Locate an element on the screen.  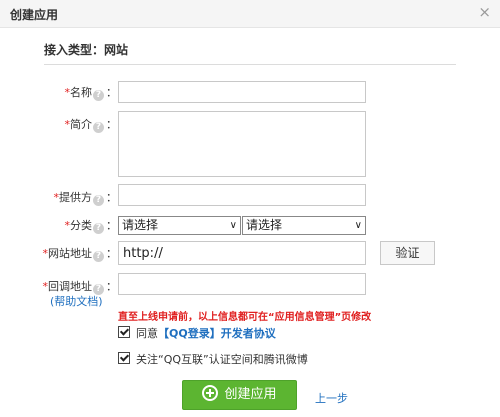
previous-step-link: 上一步 is located at coordinates (331, 398).